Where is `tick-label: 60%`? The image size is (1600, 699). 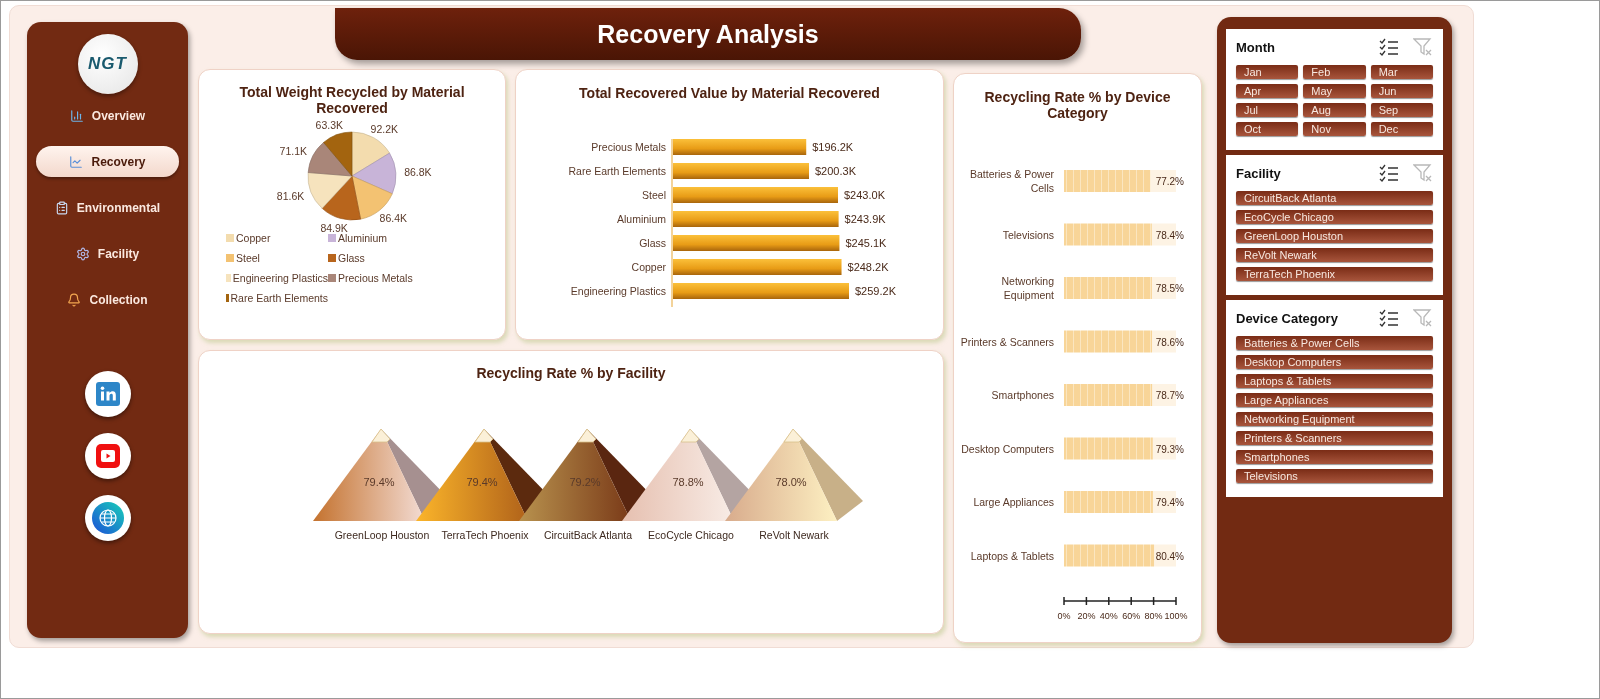
tick-label: 60% is located at coordinates (1130, 616).